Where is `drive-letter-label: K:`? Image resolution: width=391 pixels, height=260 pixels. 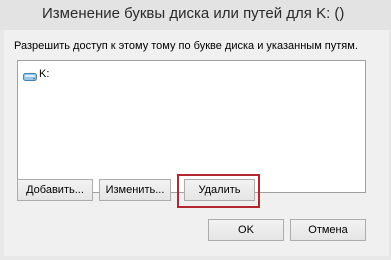 drive-letter-label: K: is located at coordinates (44, 74).